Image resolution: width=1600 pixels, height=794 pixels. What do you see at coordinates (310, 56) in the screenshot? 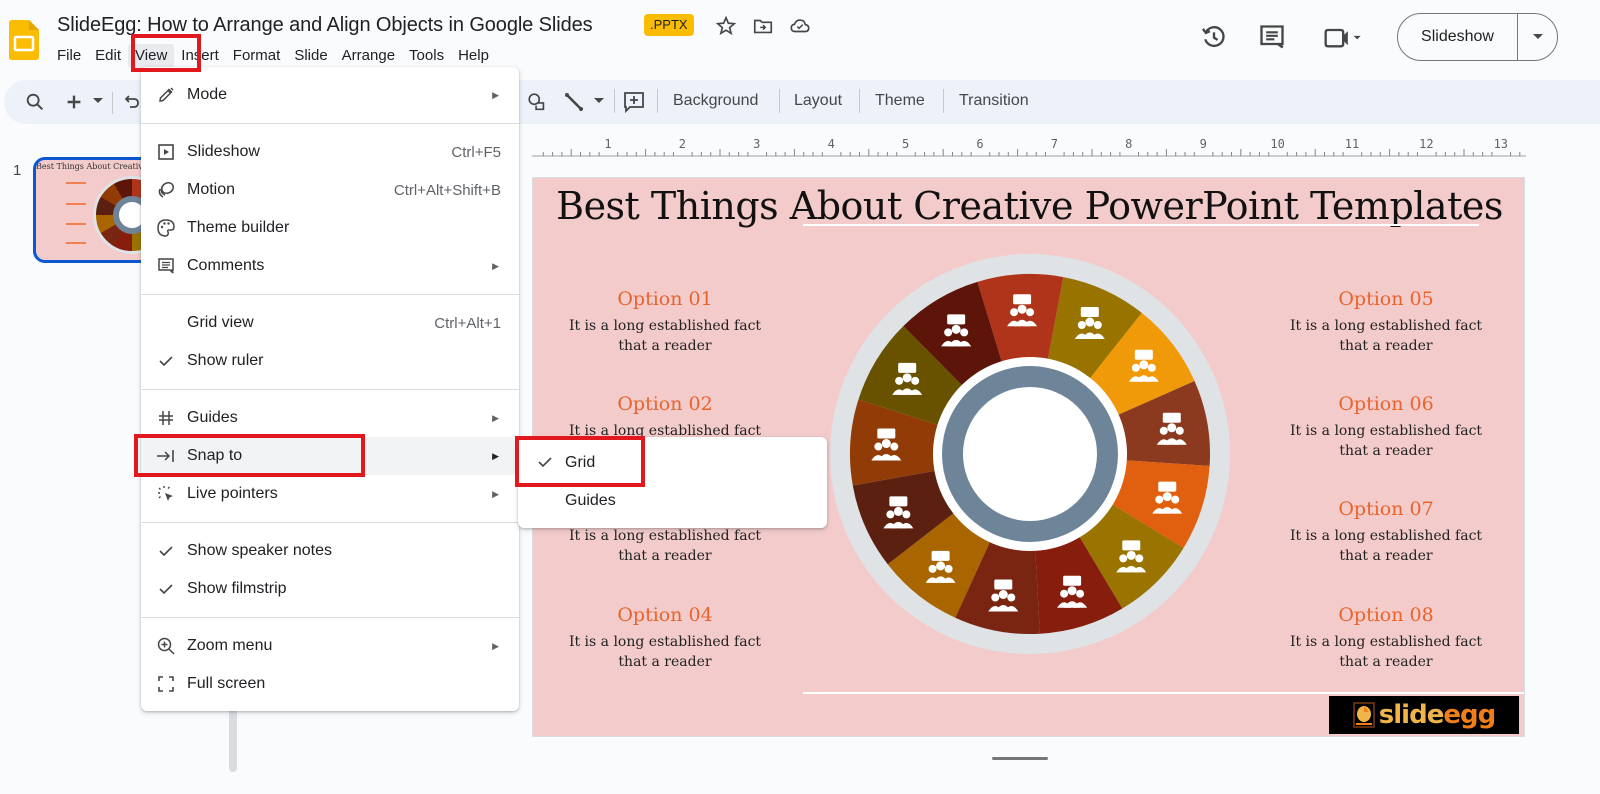
I see `menu-slide: Slide` at bounding box center [310, 56].